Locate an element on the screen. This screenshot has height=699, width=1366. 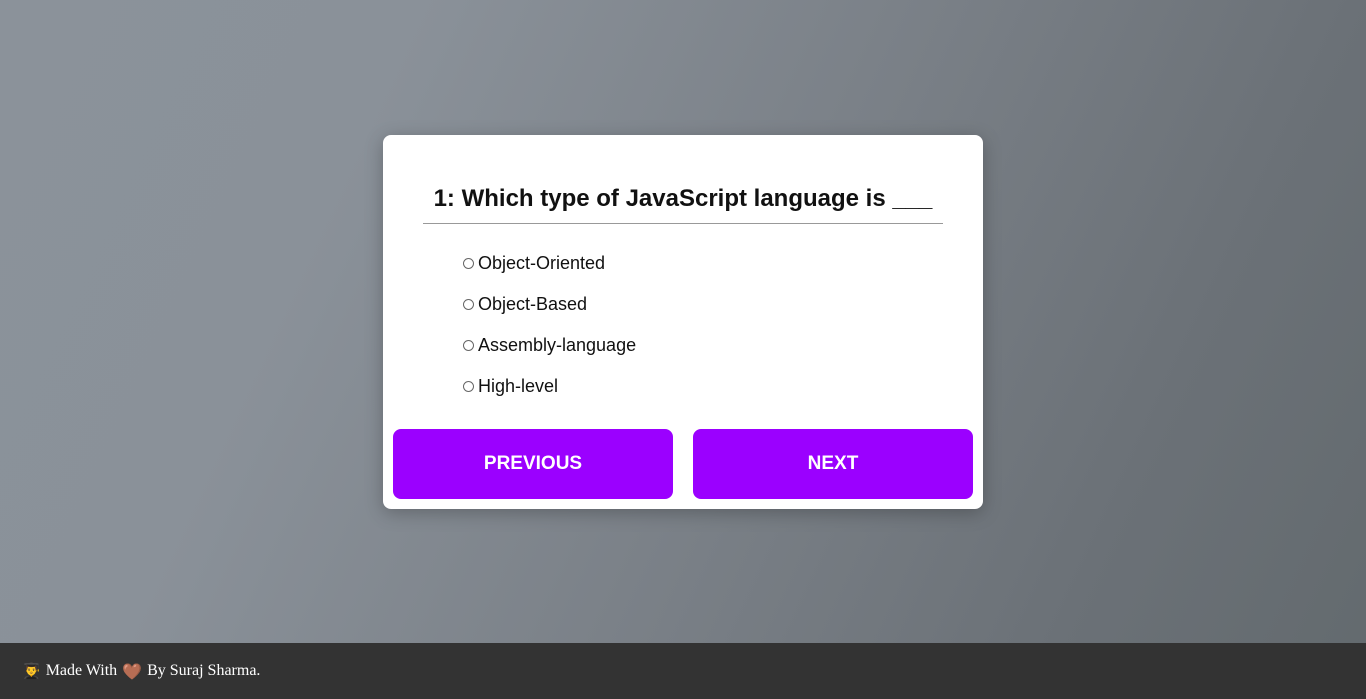
next-button: NEXT is located at coordinates (833, 464).